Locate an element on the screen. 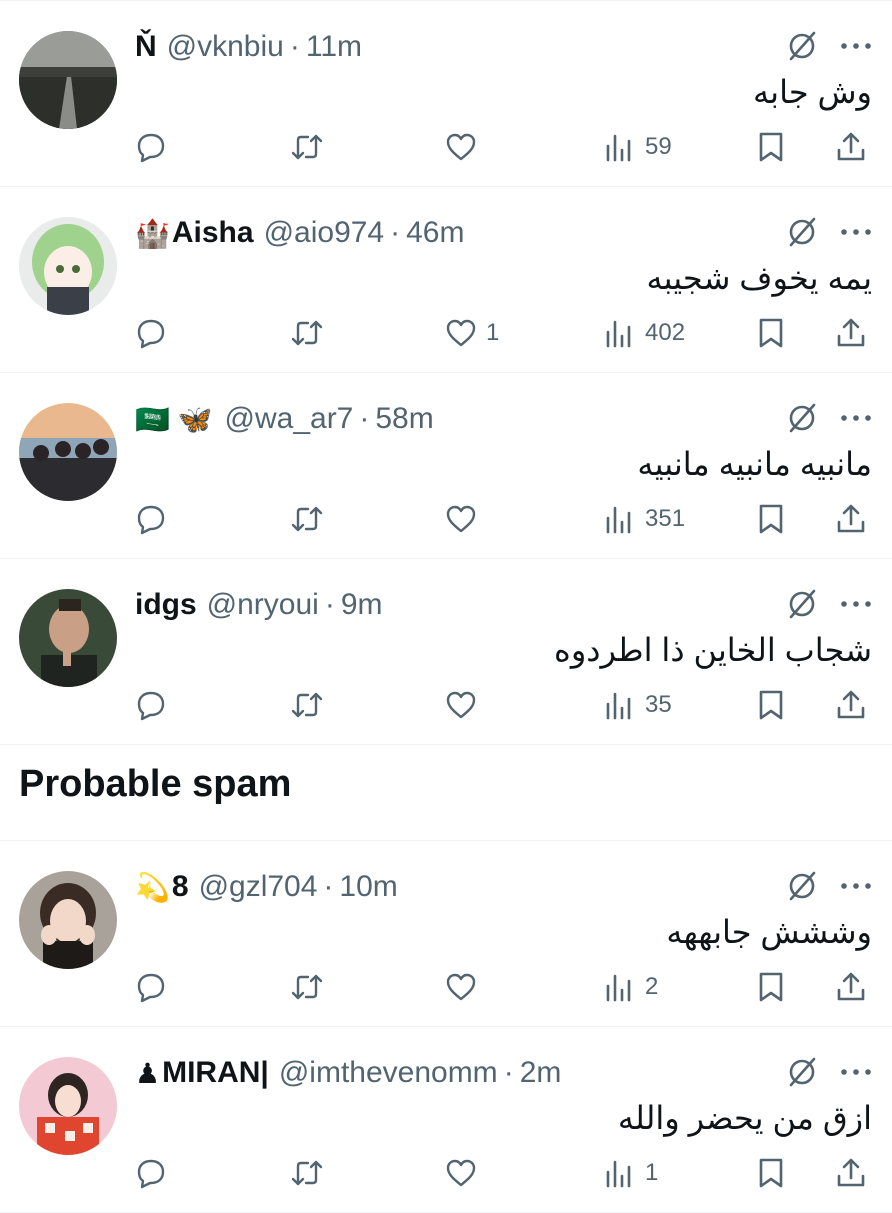 The width and height of the screenshot is (892, 1213). tweet-text: شجاب الخاين ذا اطردوه is located at coordinates (713, 650).